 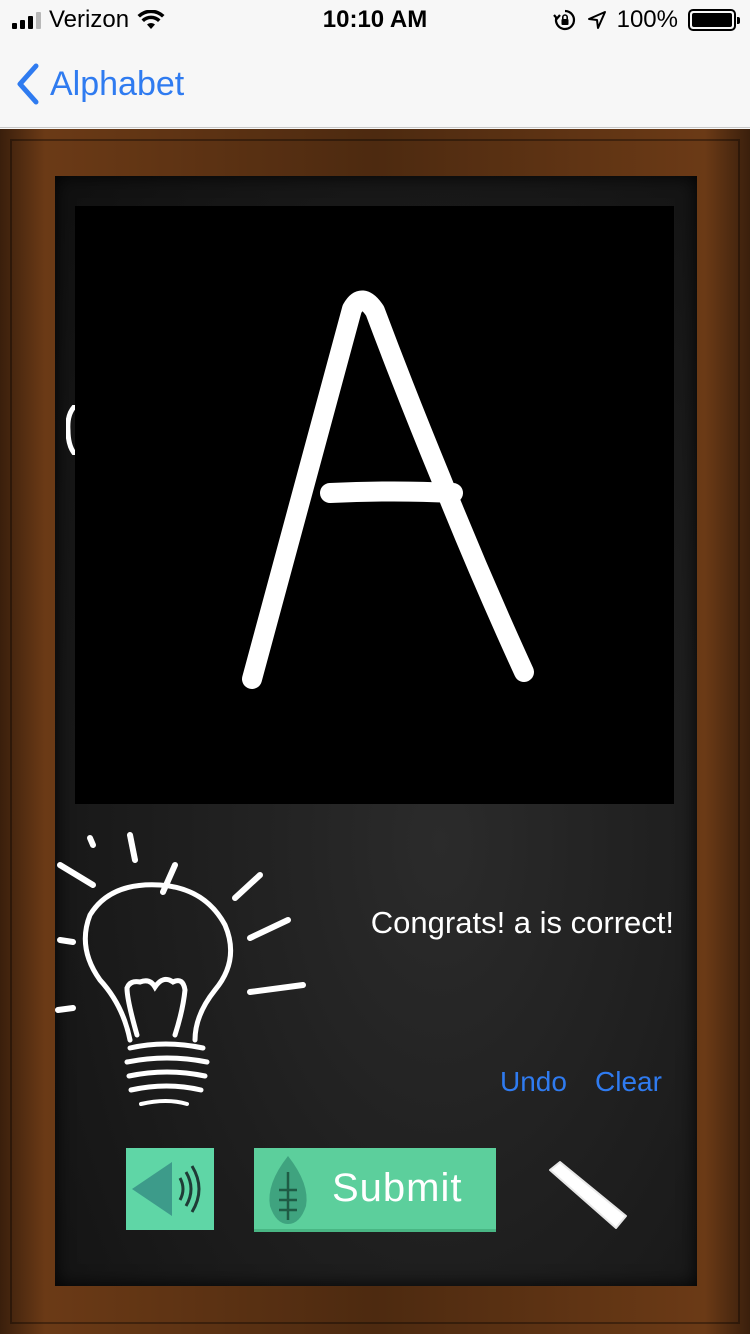 What do you see at coordinates (563, 20) in the screenshot?
I see `orientation-lock-icon` at bounding box center [563, 20].